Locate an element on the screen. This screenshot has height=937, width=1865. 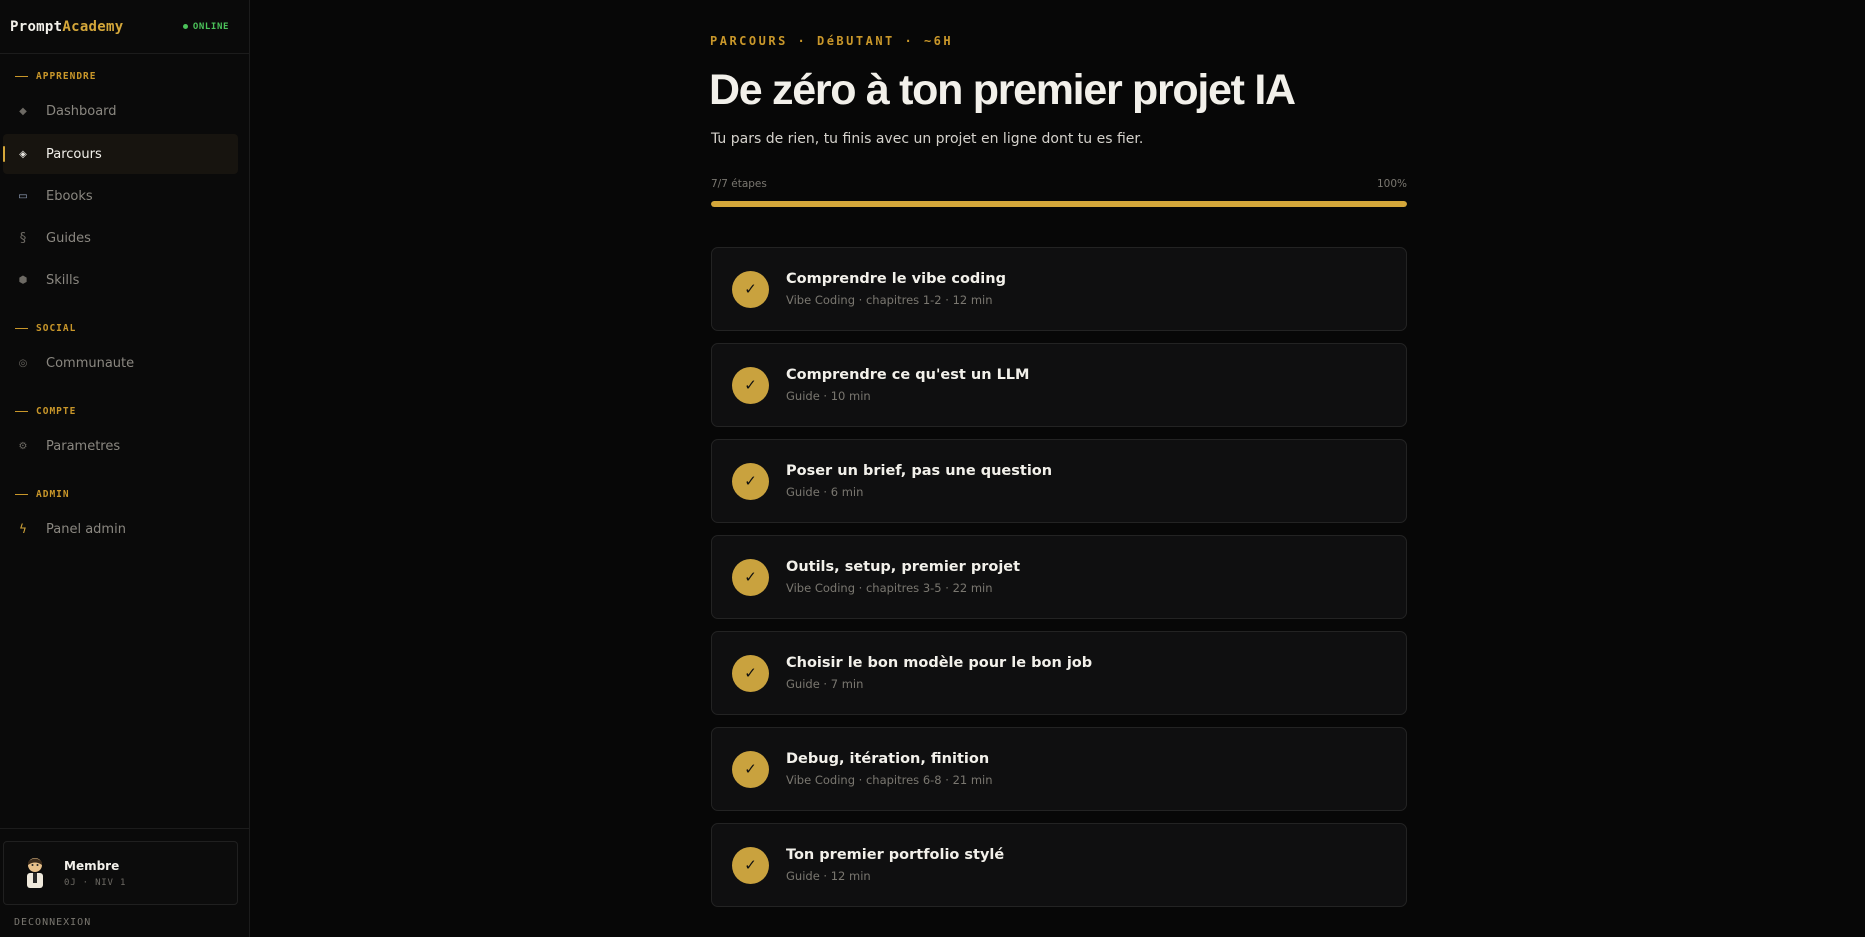
online-status-label: ONLINE is located at coordinates (210, 26).